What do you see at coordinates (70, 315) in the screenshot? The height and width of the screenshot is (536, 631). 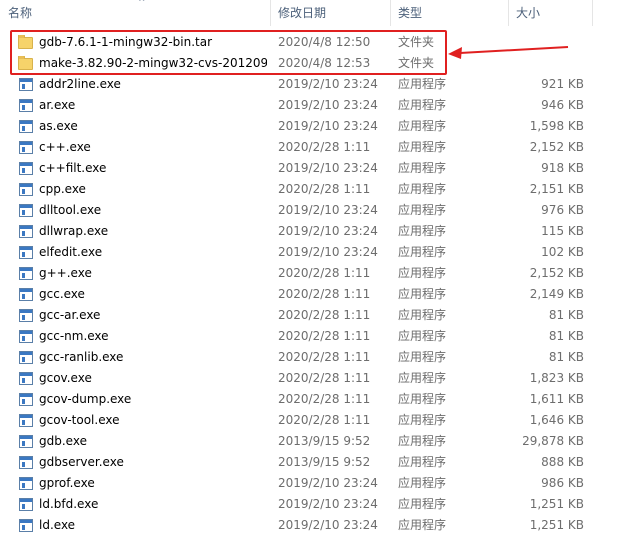 I see `file-name: gcc-ar.exe` at bounding box center [70, 315].